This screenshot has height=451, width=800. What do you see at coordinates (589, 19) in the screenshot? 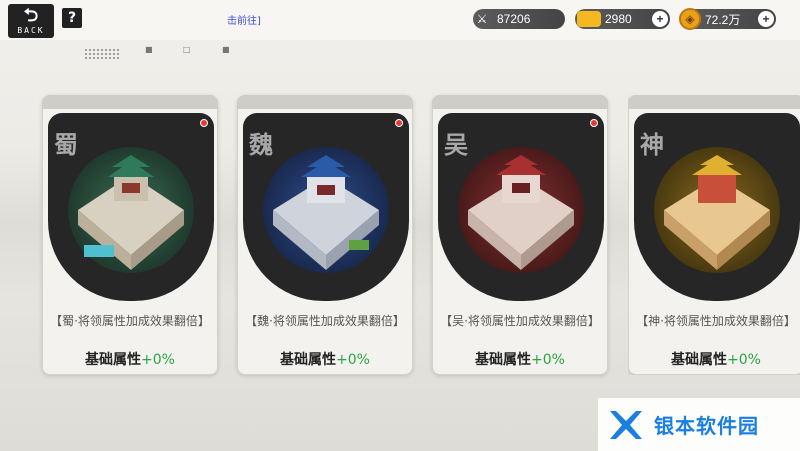
I see `gold-ingot-icon` at bounding box center [589, 19].